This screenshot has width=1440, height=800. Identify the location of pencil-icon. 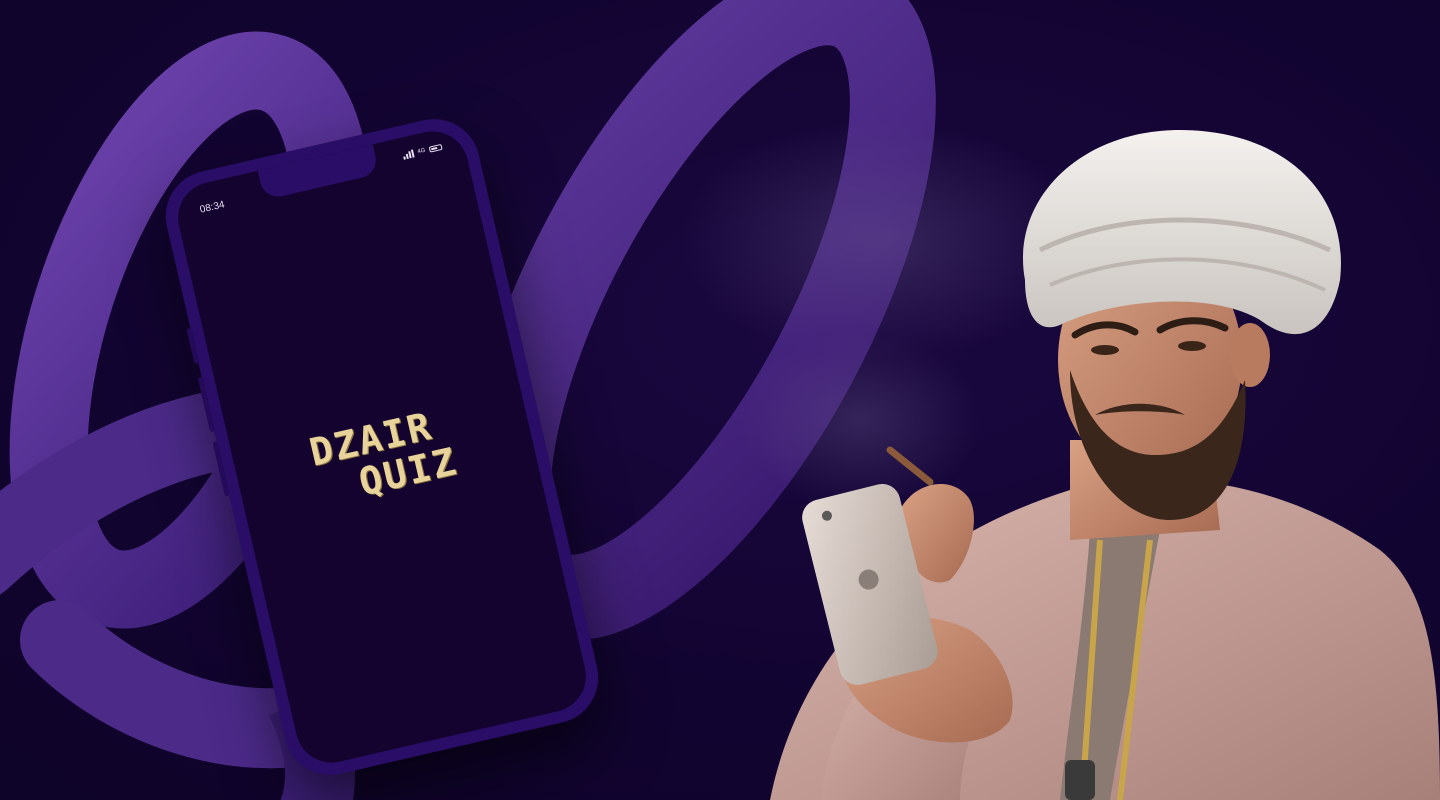
(910, 466).